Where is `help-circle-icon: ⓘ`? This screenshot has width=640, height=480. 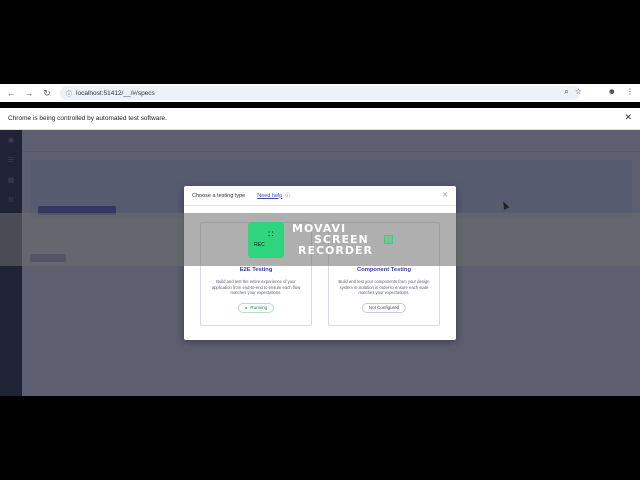 help-circle-icon: ⓘ is located at coordinates (287, 195).